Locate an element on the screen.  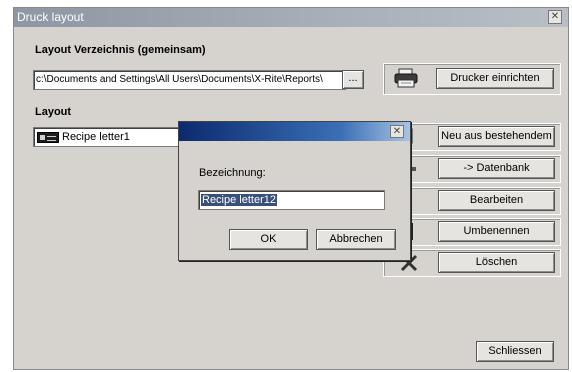
edit-button: Bearbeiten is located at coordinates (496, 200).